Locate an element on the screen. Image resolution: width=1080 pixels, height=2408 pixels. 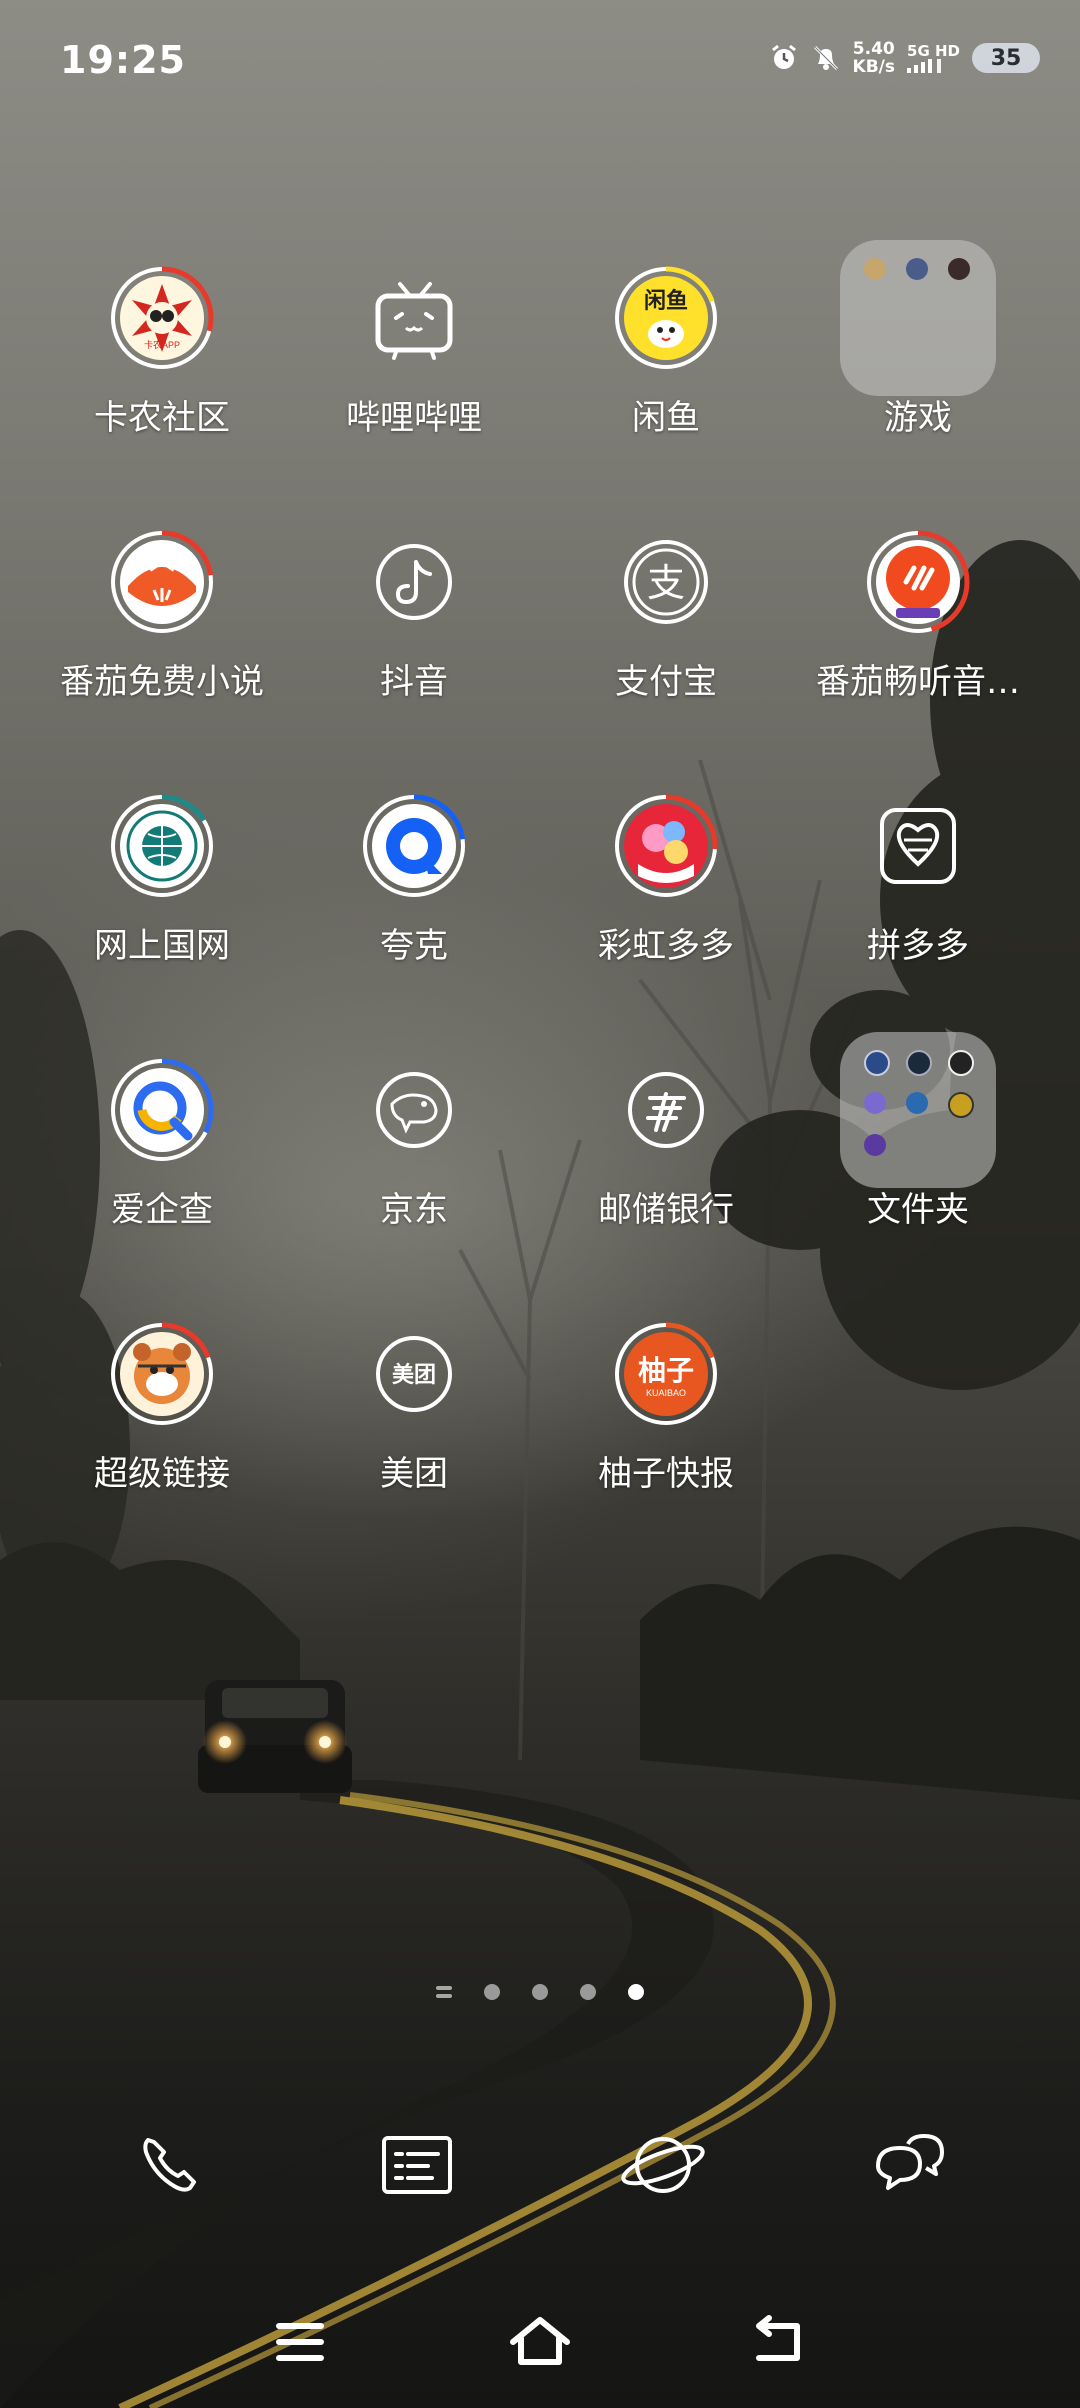
app-label: 闲鱼 is located at coordinates (666, 418).